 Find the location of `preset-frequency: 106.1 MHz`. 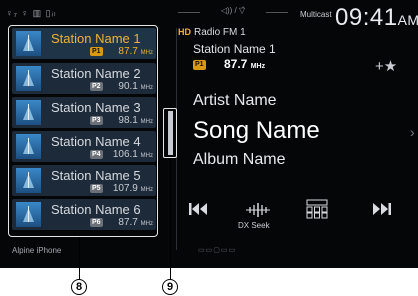

preset-frequency: 106.1 MHz is located at coordinates (133, 154).